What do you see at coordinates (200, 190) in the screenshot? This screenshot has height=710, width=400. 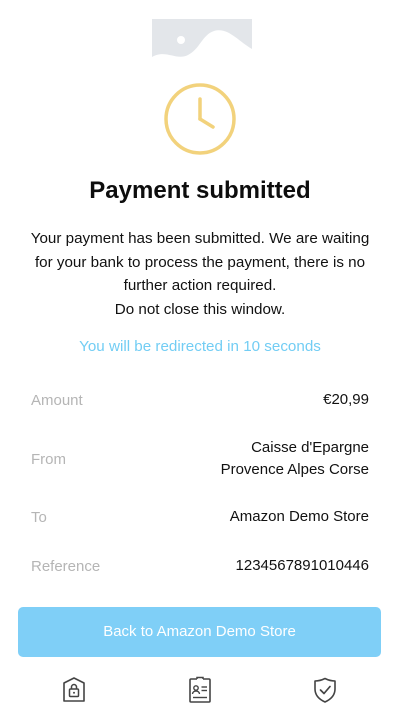 I see `page-title: Payment submitted` at bounding box center [200, 190].